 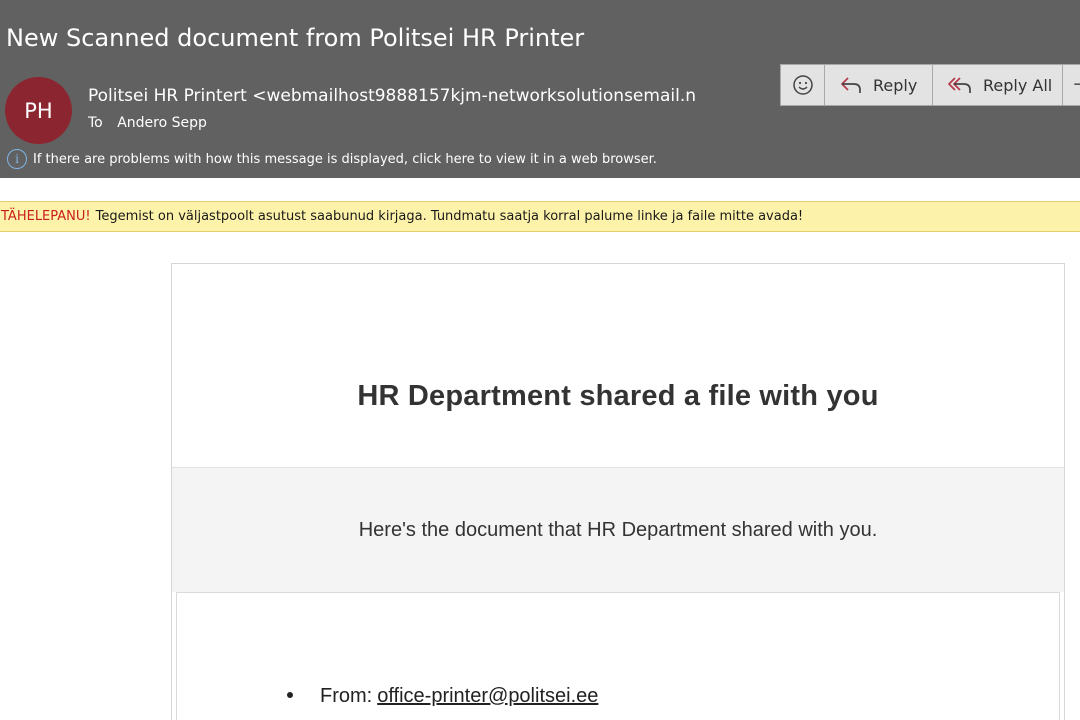 I want to click on smiley-icon, so click(x=802, y=85).